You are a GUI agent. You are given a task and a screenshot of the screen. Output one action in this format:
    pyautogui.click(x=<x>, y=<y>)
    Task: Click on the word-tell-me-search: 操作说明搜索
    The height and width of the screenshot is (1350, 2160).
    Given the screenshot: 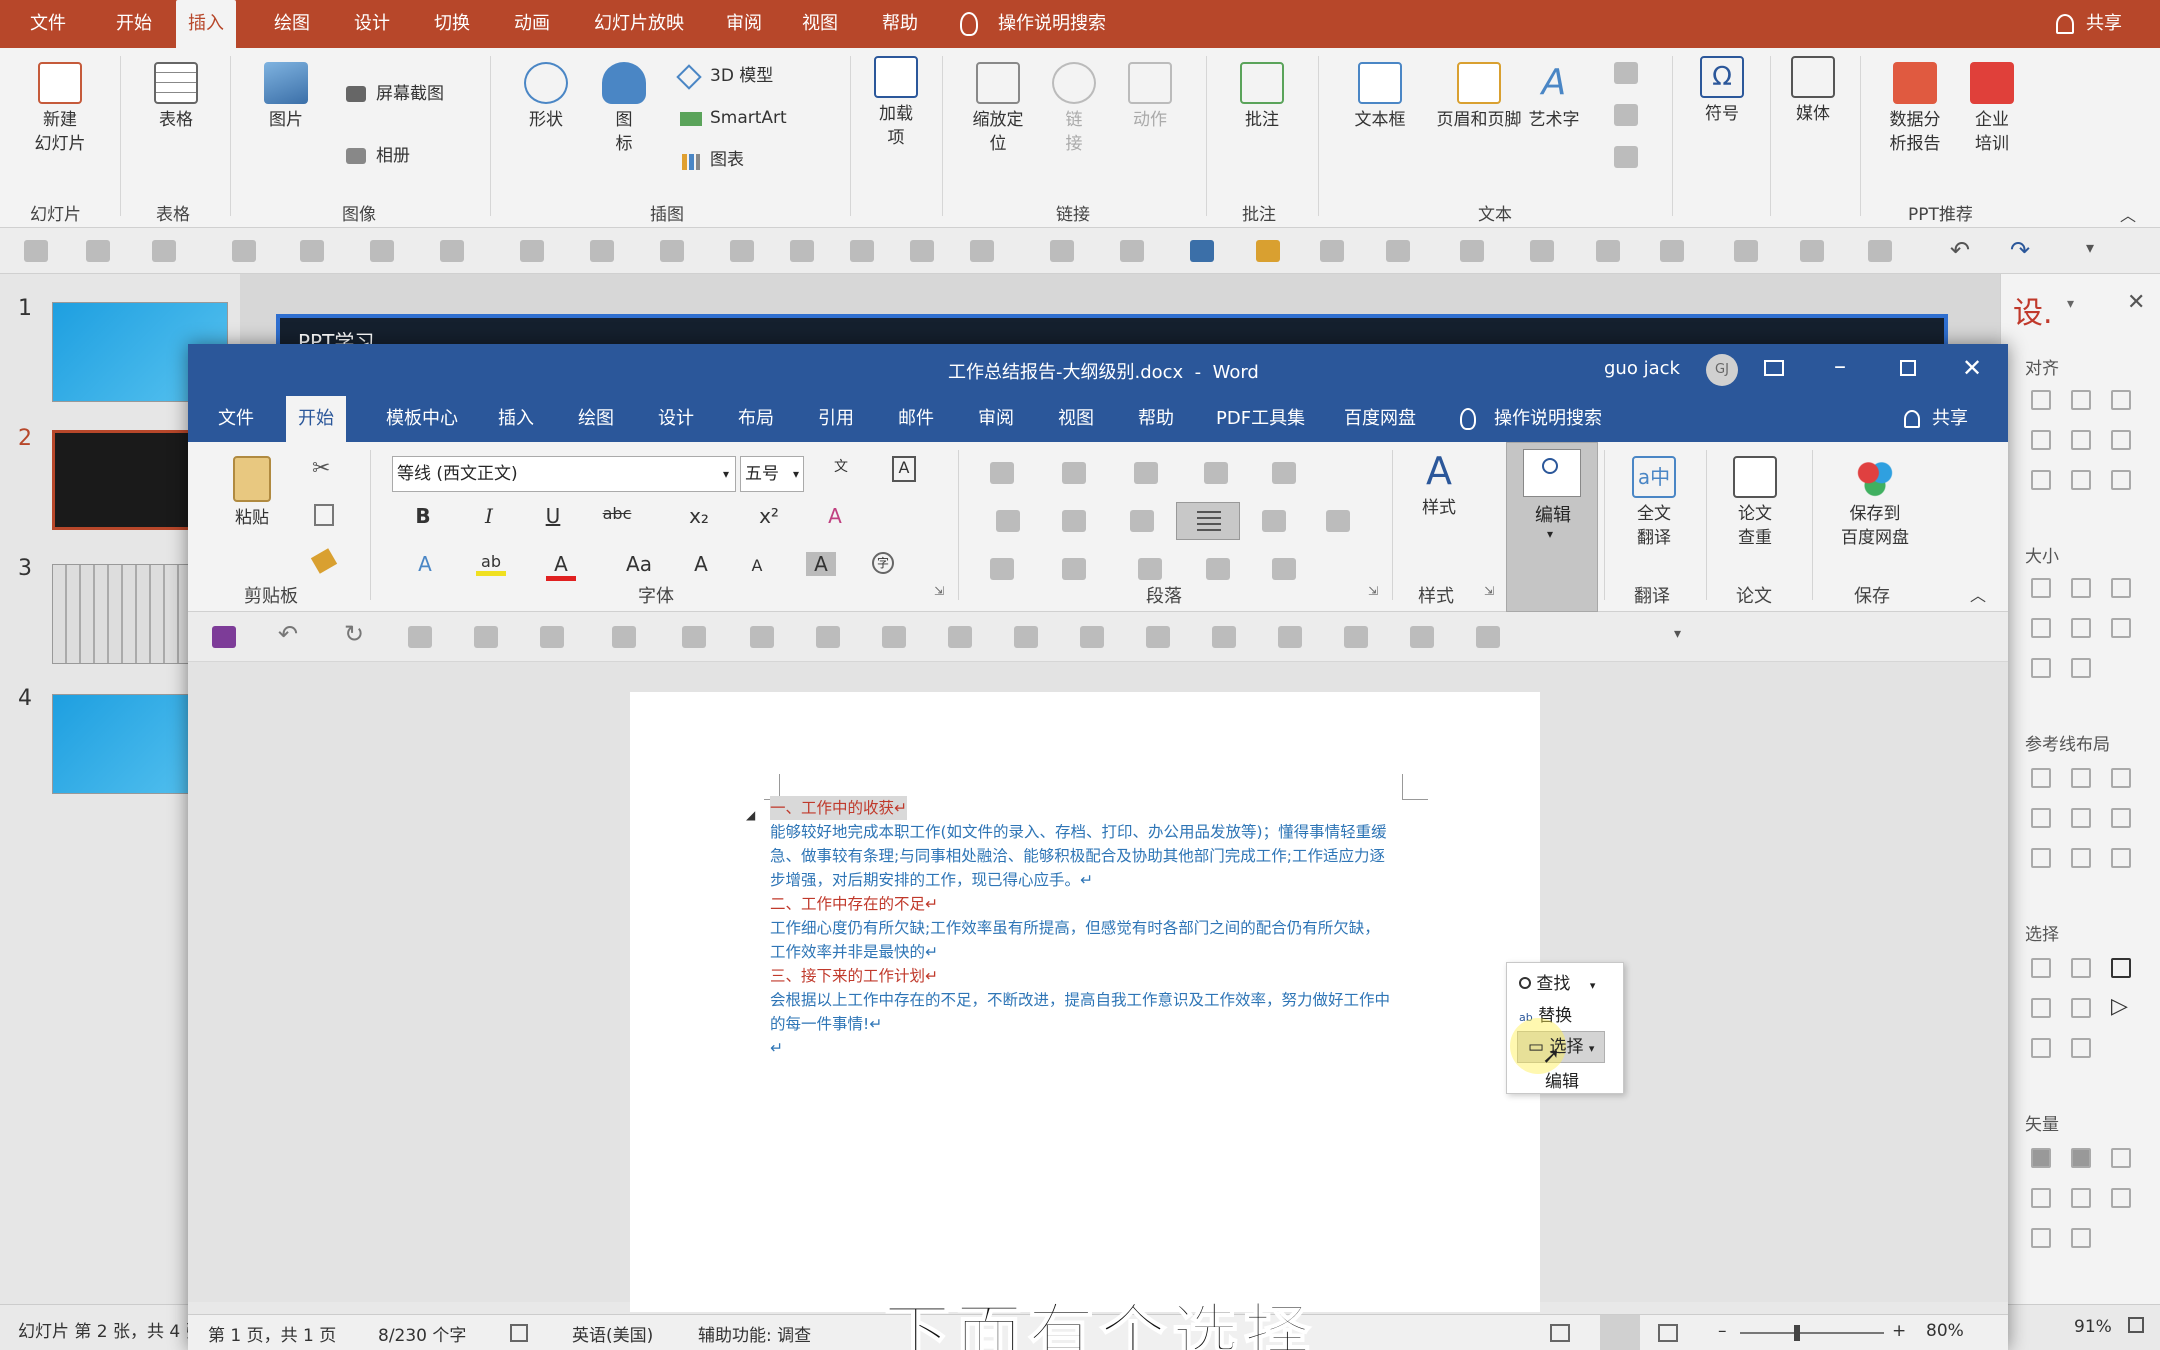 What is the action you would take?
    pyautogui.click(x=1548, y=419)
    